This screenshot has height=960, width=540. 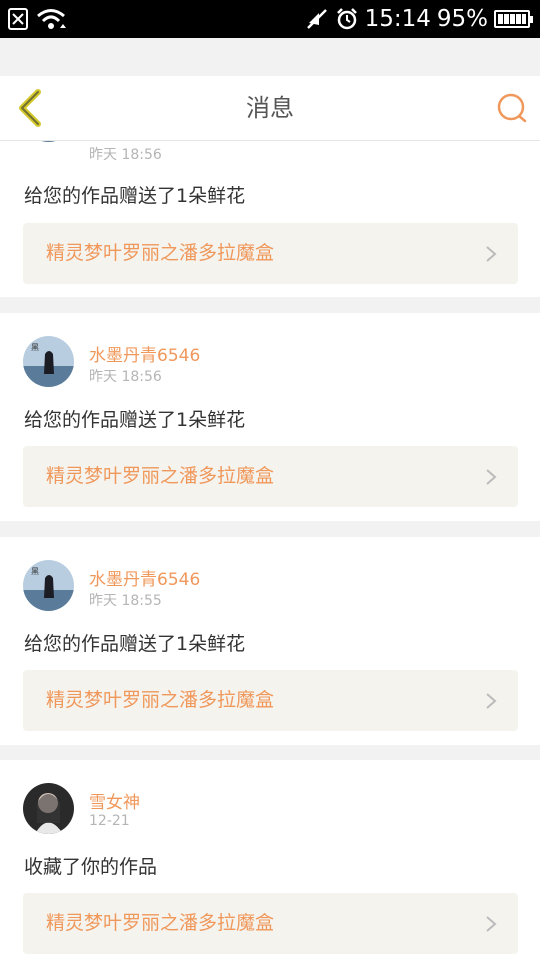 I want to click on header-bar: 消息, so click(x=270, y=108).